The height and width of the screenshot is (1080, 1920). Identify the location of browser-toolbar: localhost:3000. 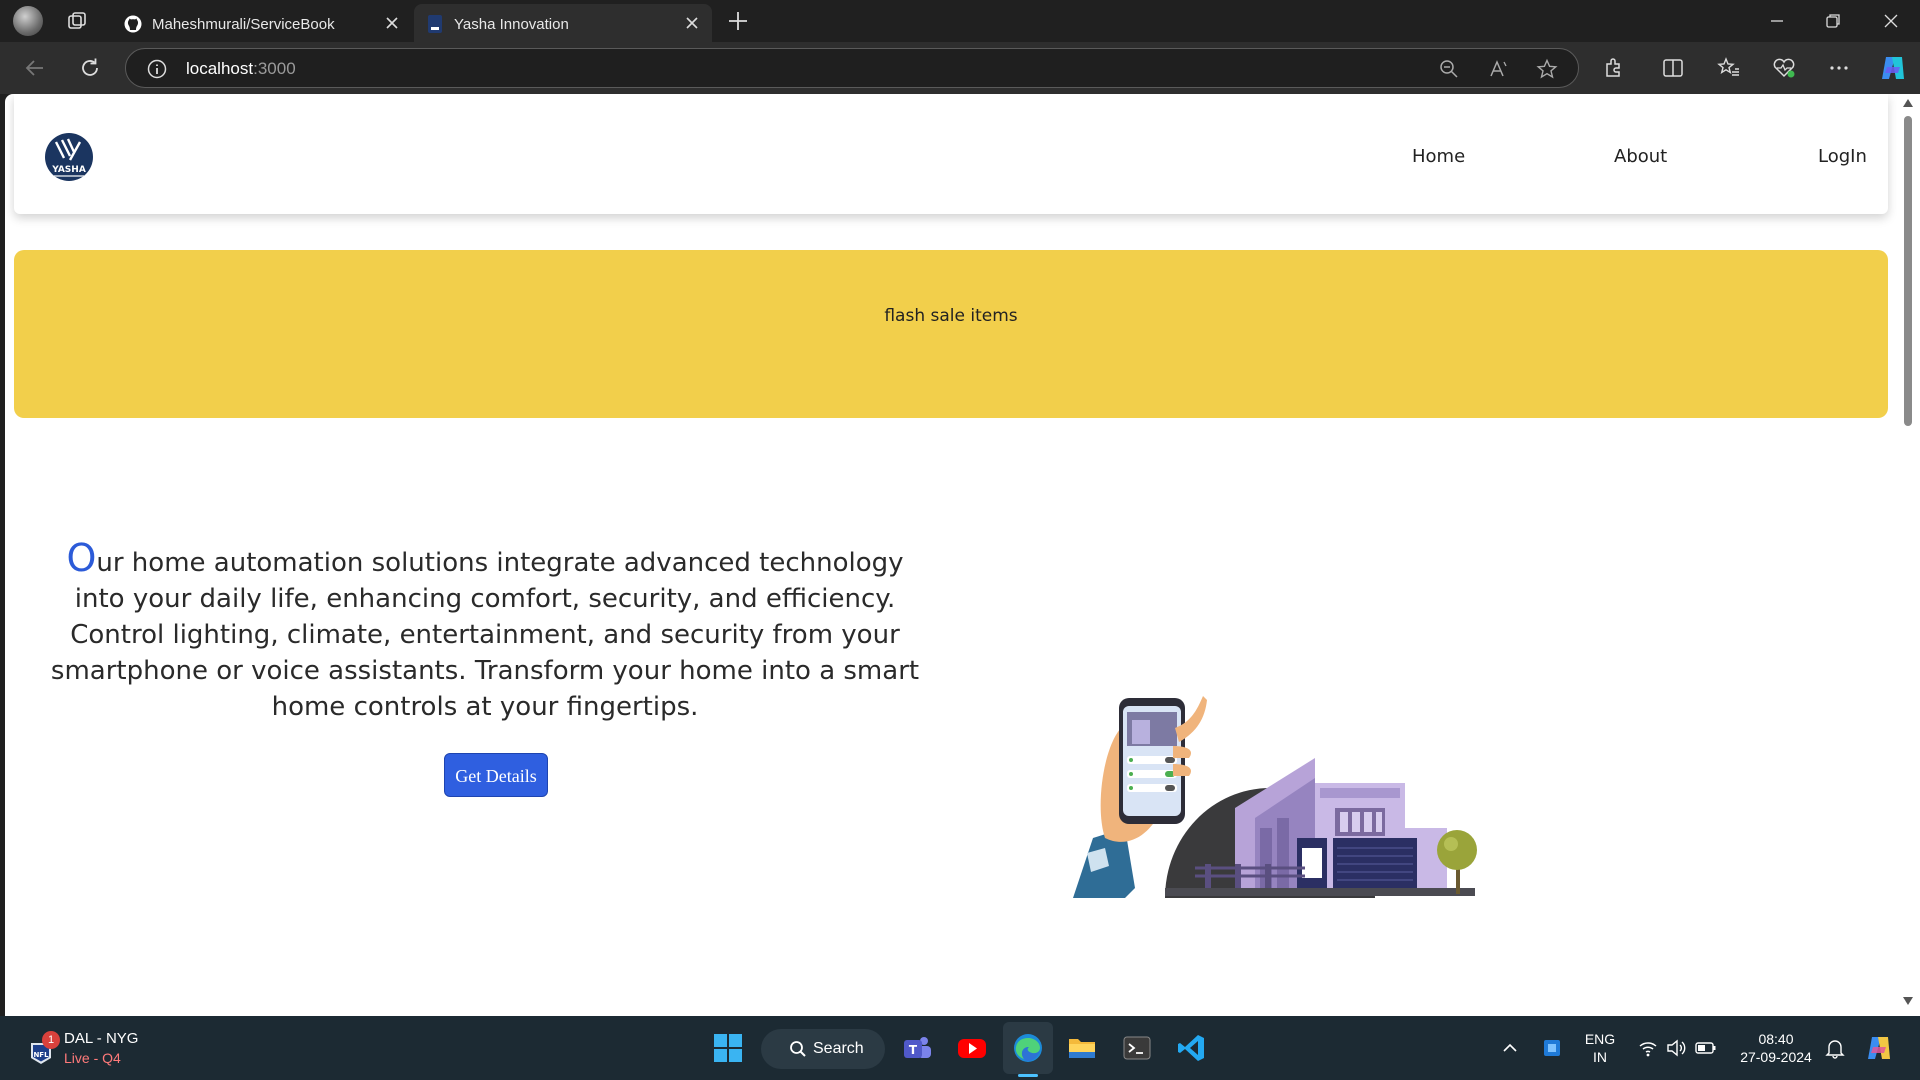
(960, 68).